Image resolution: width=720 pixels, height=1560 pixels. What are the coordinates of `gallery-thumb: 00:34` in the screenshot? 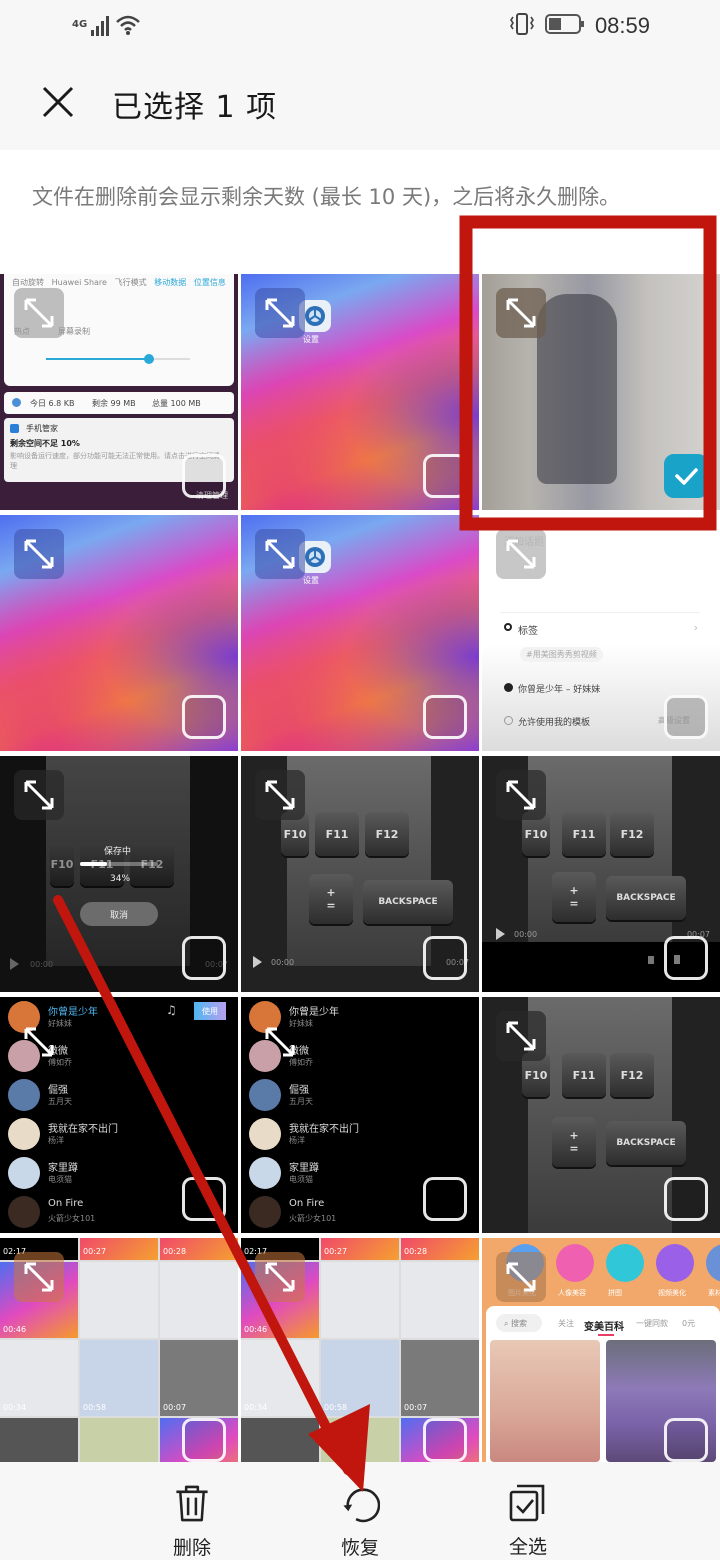 It's located at (39, 1378).